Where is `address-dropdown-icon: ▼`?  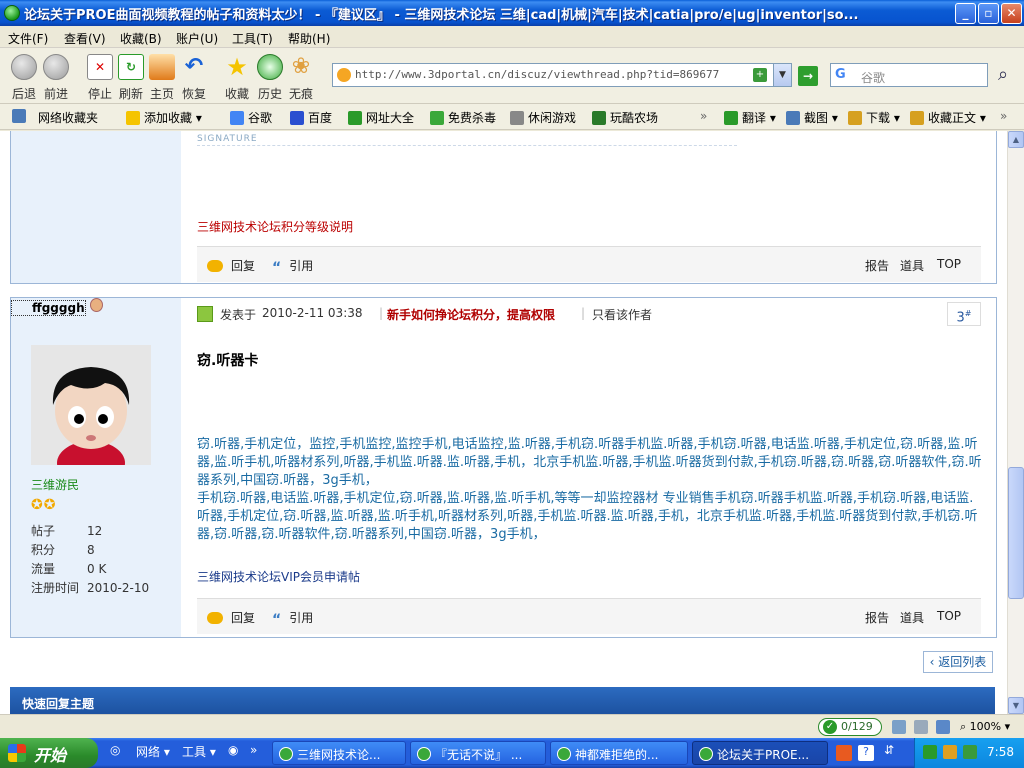 address-dropdown-icon: ▼ is located at coordinates (782, 75).